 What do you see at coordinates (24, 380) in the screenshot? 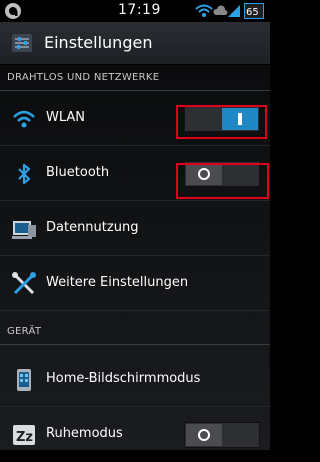
I see `home-screen-icon` at bounding box center [24, 380].